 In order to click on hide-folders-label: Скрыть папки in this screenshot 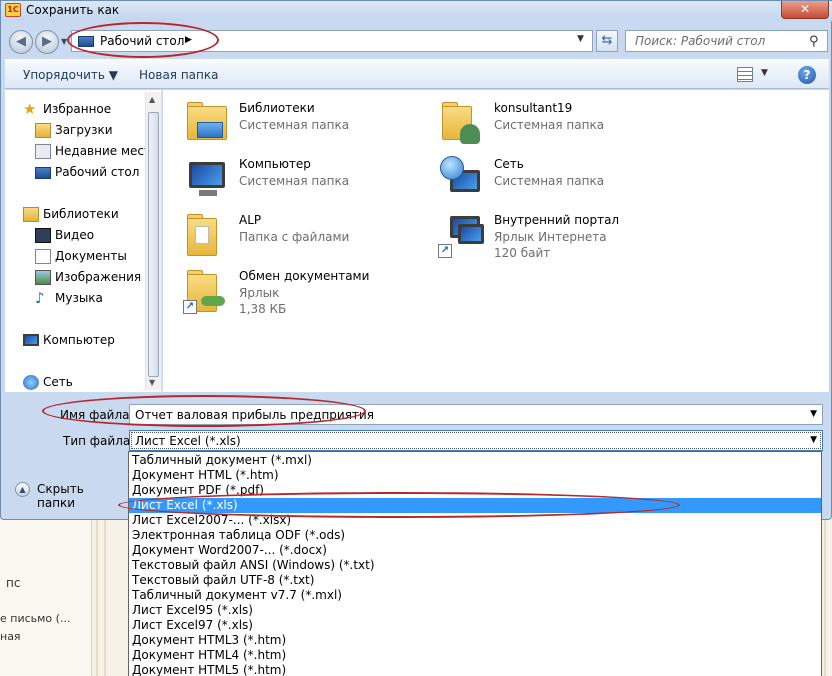, I will do `click(60, 496)`.